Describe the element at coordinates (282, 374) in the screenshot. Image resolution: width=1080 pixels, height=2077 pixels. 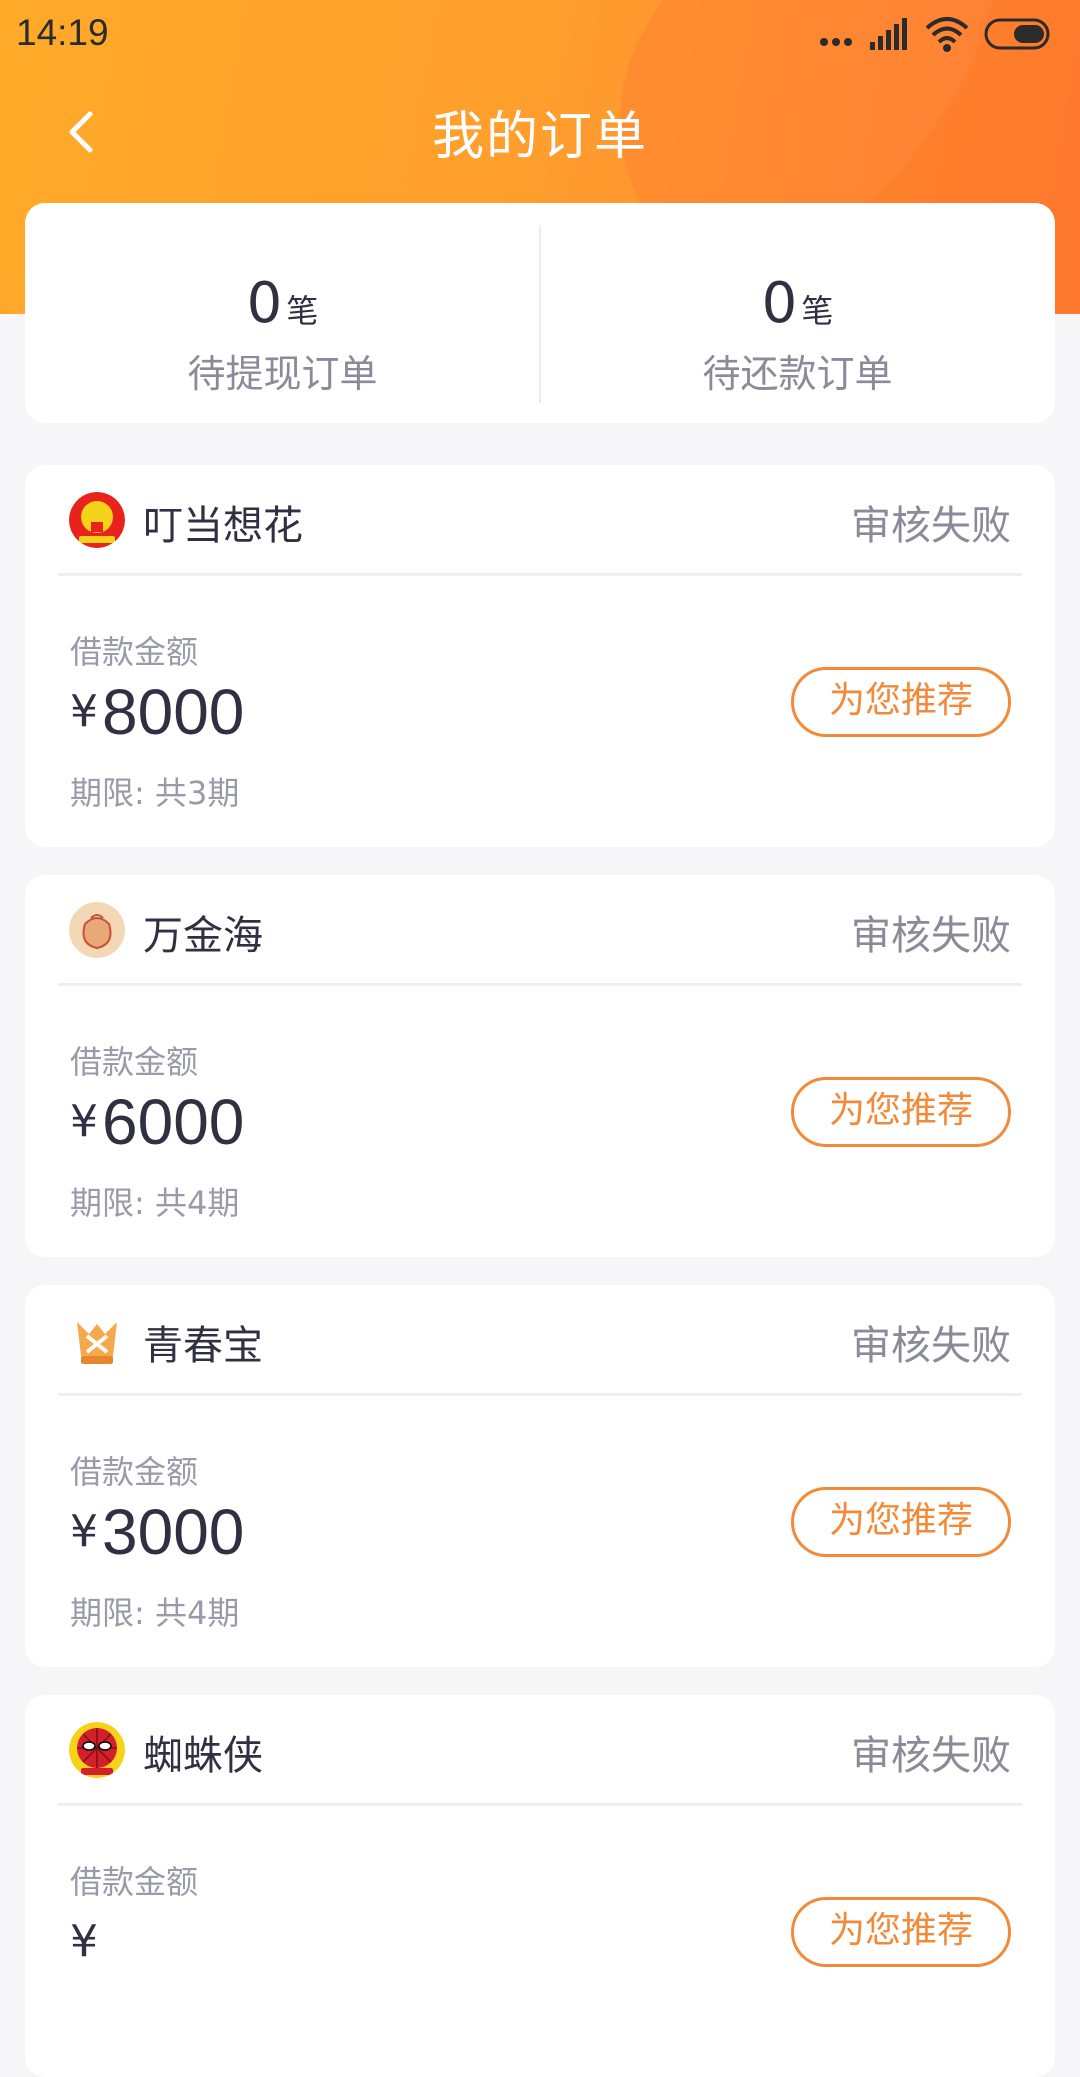
I see `pending-withdraw-label: 待提现订单` at that location.